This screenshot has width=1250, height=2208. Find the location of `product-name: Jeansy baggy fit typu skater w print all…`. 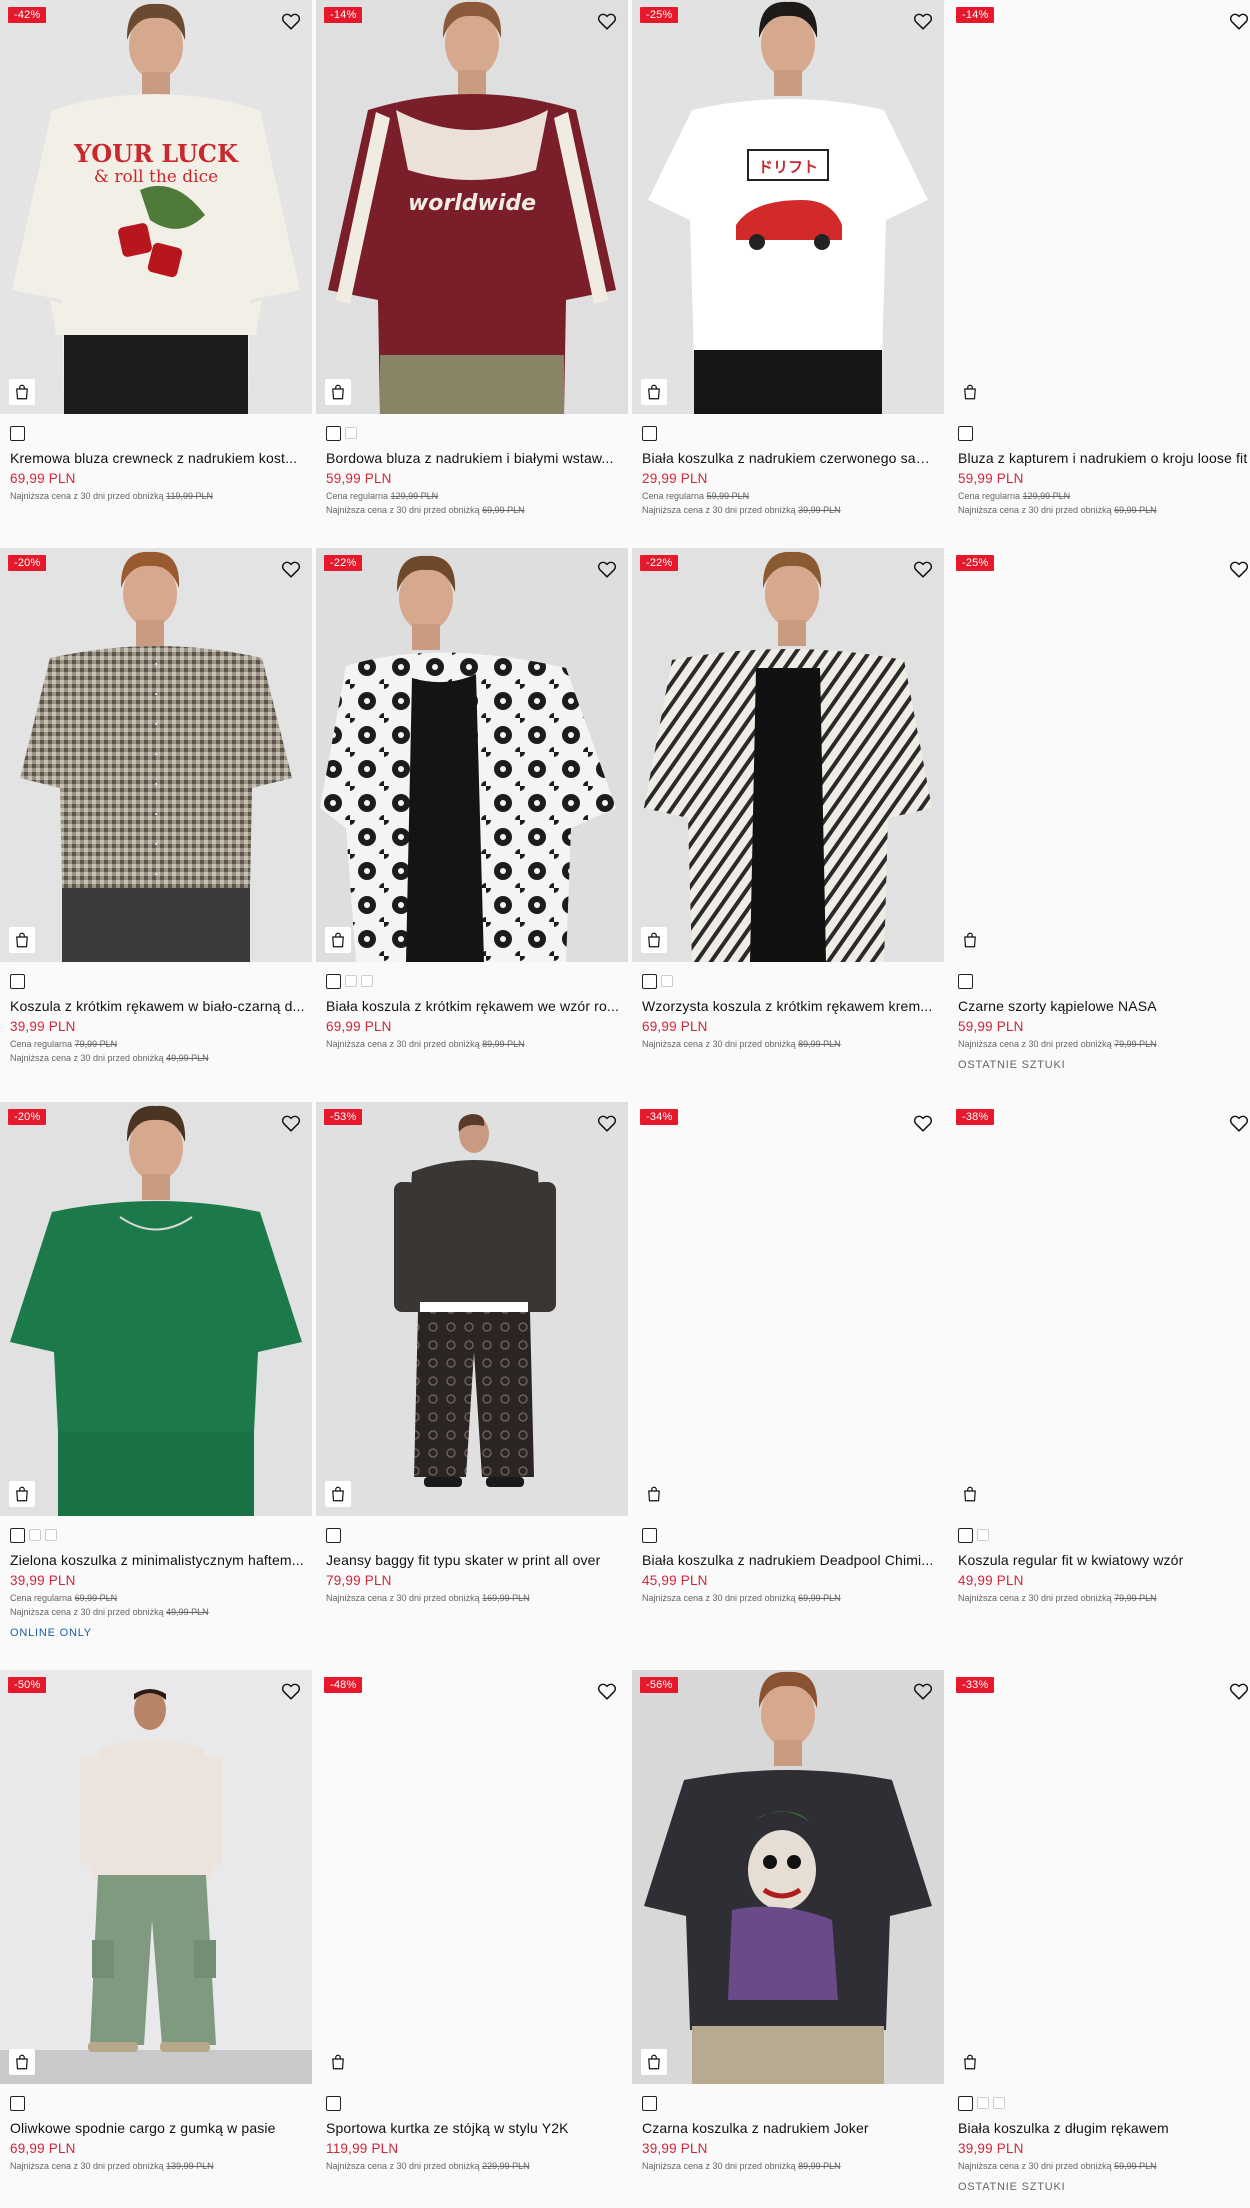

product-name: Jeansy baggy fit typu skater w print all… is located at coordinates (474, 1560).